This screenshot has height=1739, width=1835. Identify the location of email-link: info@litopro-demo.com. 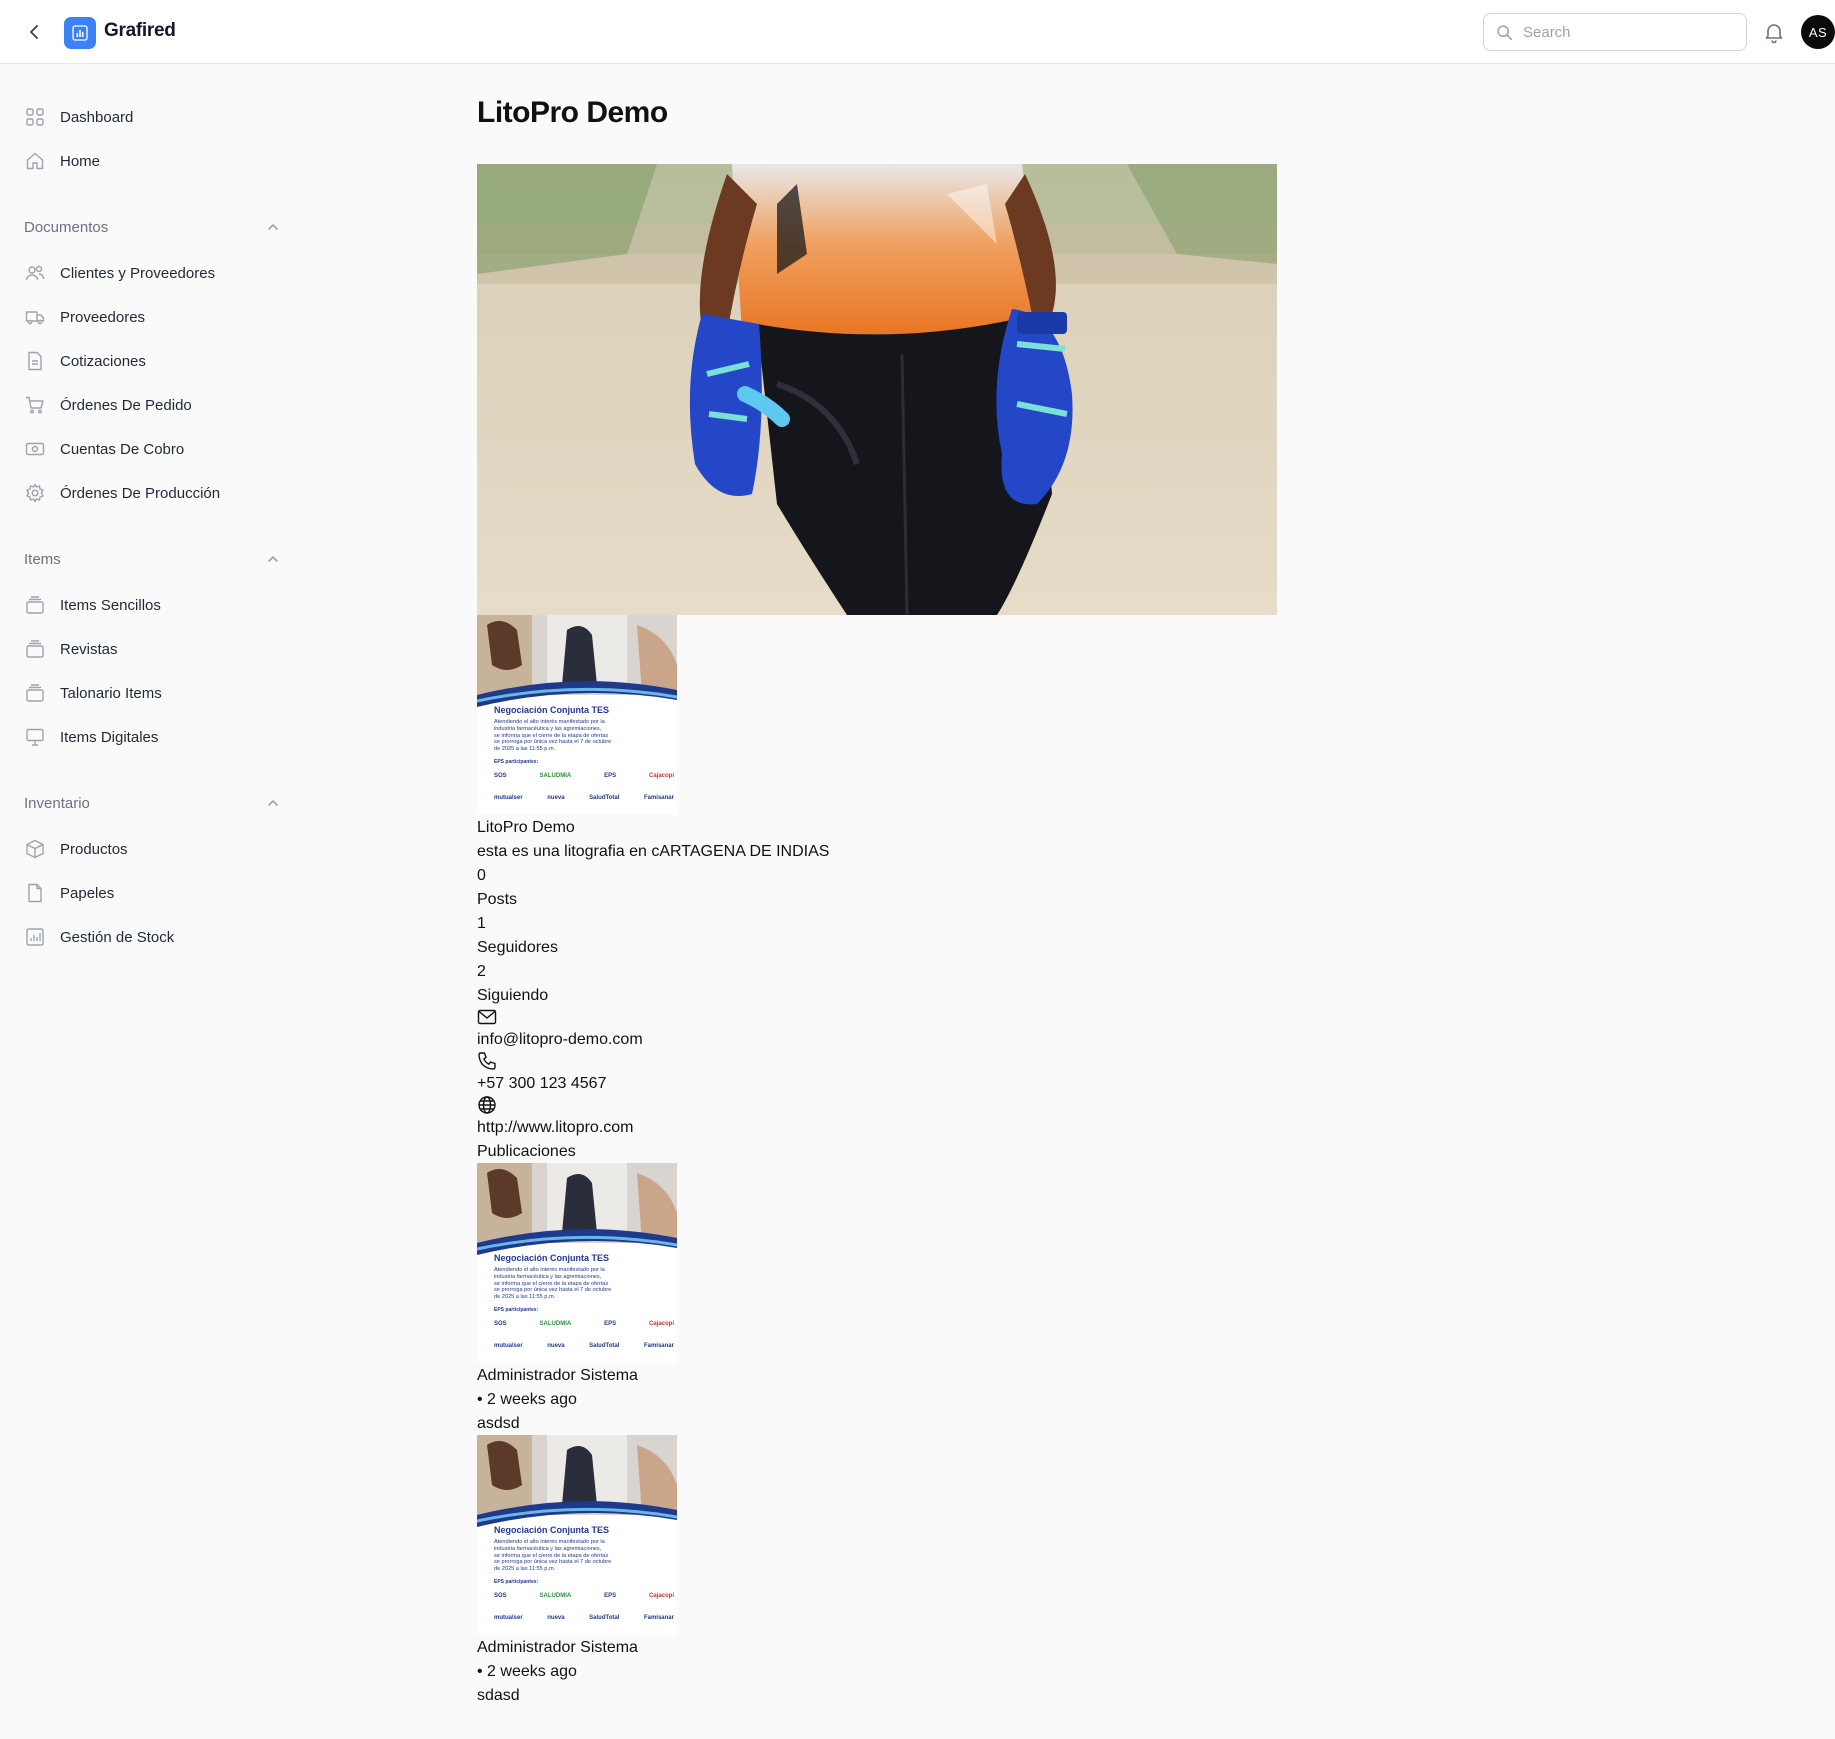
(560, 1040).